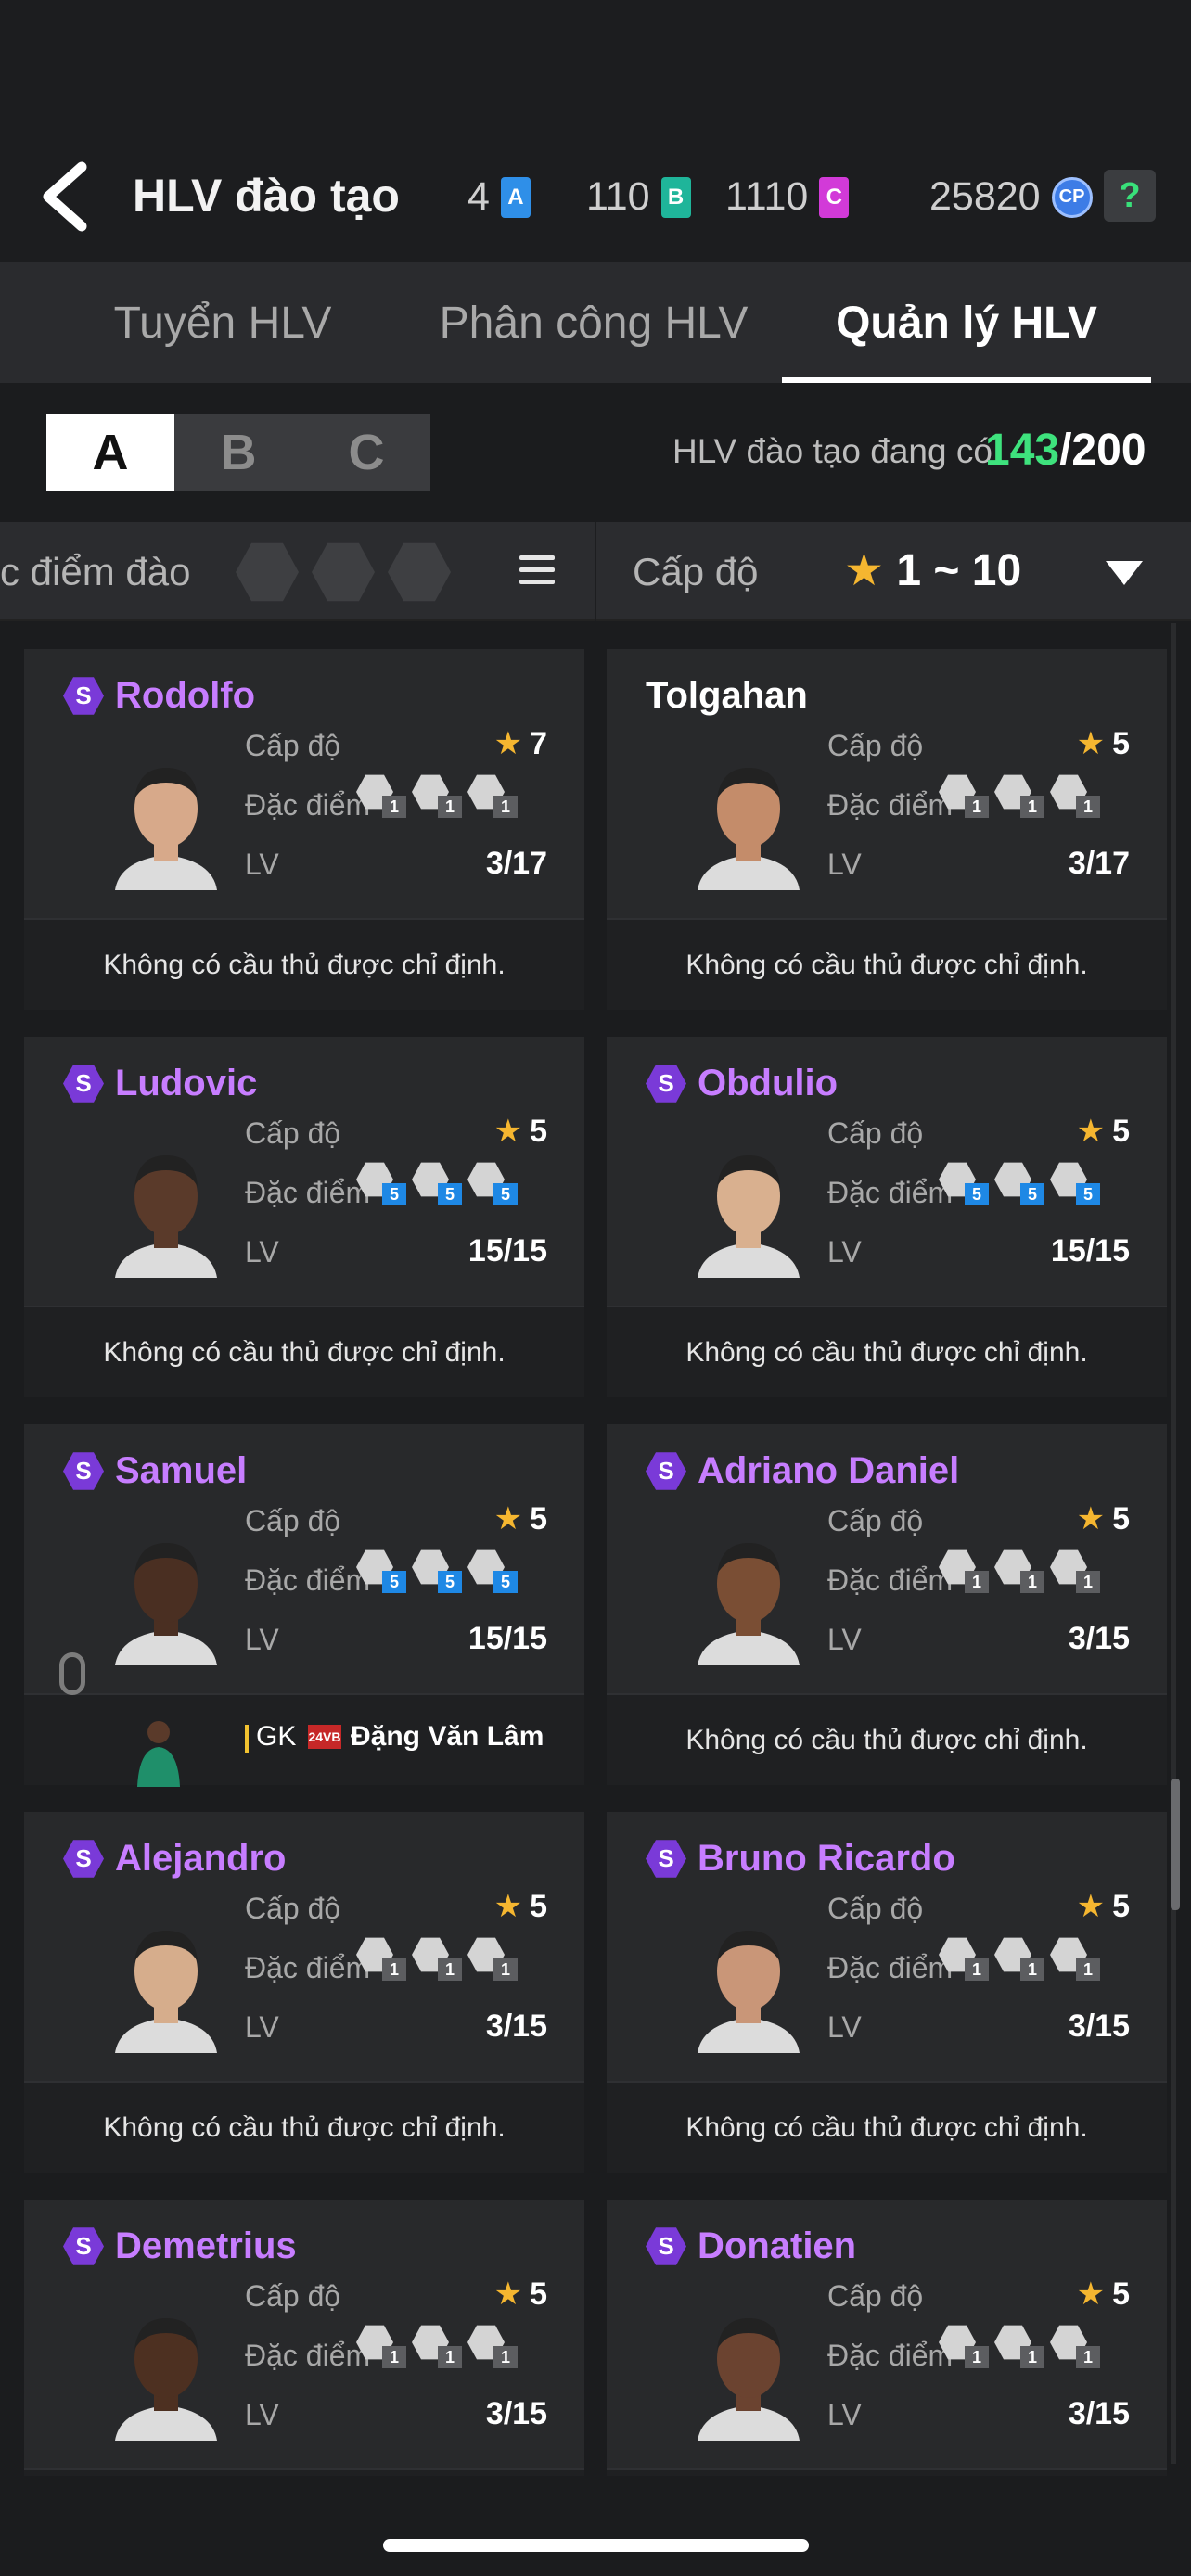  I want to click on lv-value: 15/15, so click(507, 1639).